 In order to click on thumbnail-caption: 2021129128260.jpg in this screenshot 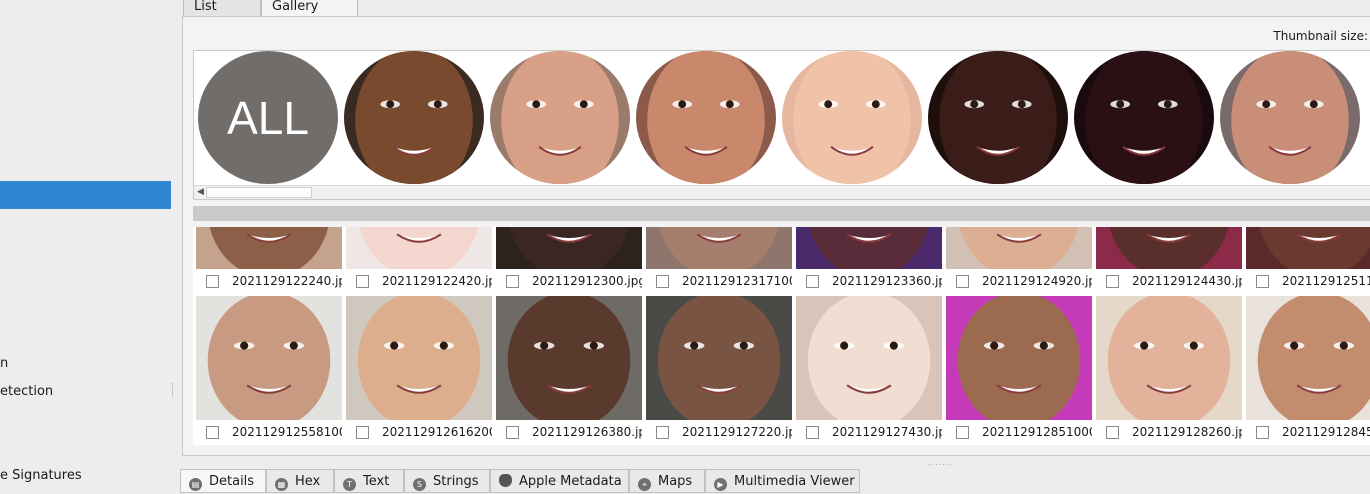, I will do `click(1169, 432)`.